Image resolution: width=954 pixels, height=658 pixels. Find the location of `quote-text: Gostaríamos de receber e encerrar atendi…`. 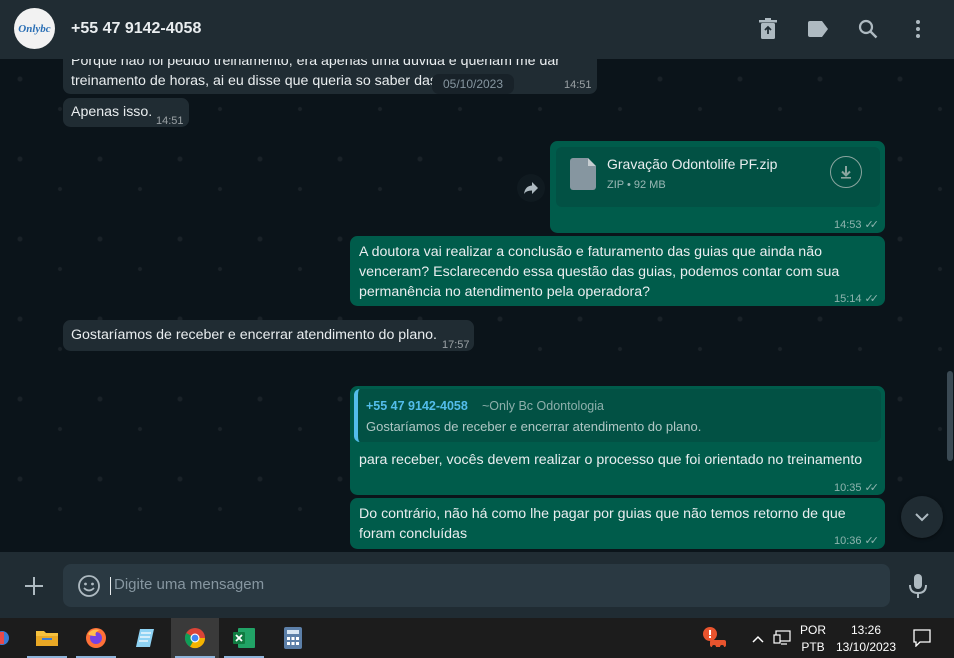

quote-text: Gostaríamos de receber e encerrar atendi… is located at coordinates (534, 426).